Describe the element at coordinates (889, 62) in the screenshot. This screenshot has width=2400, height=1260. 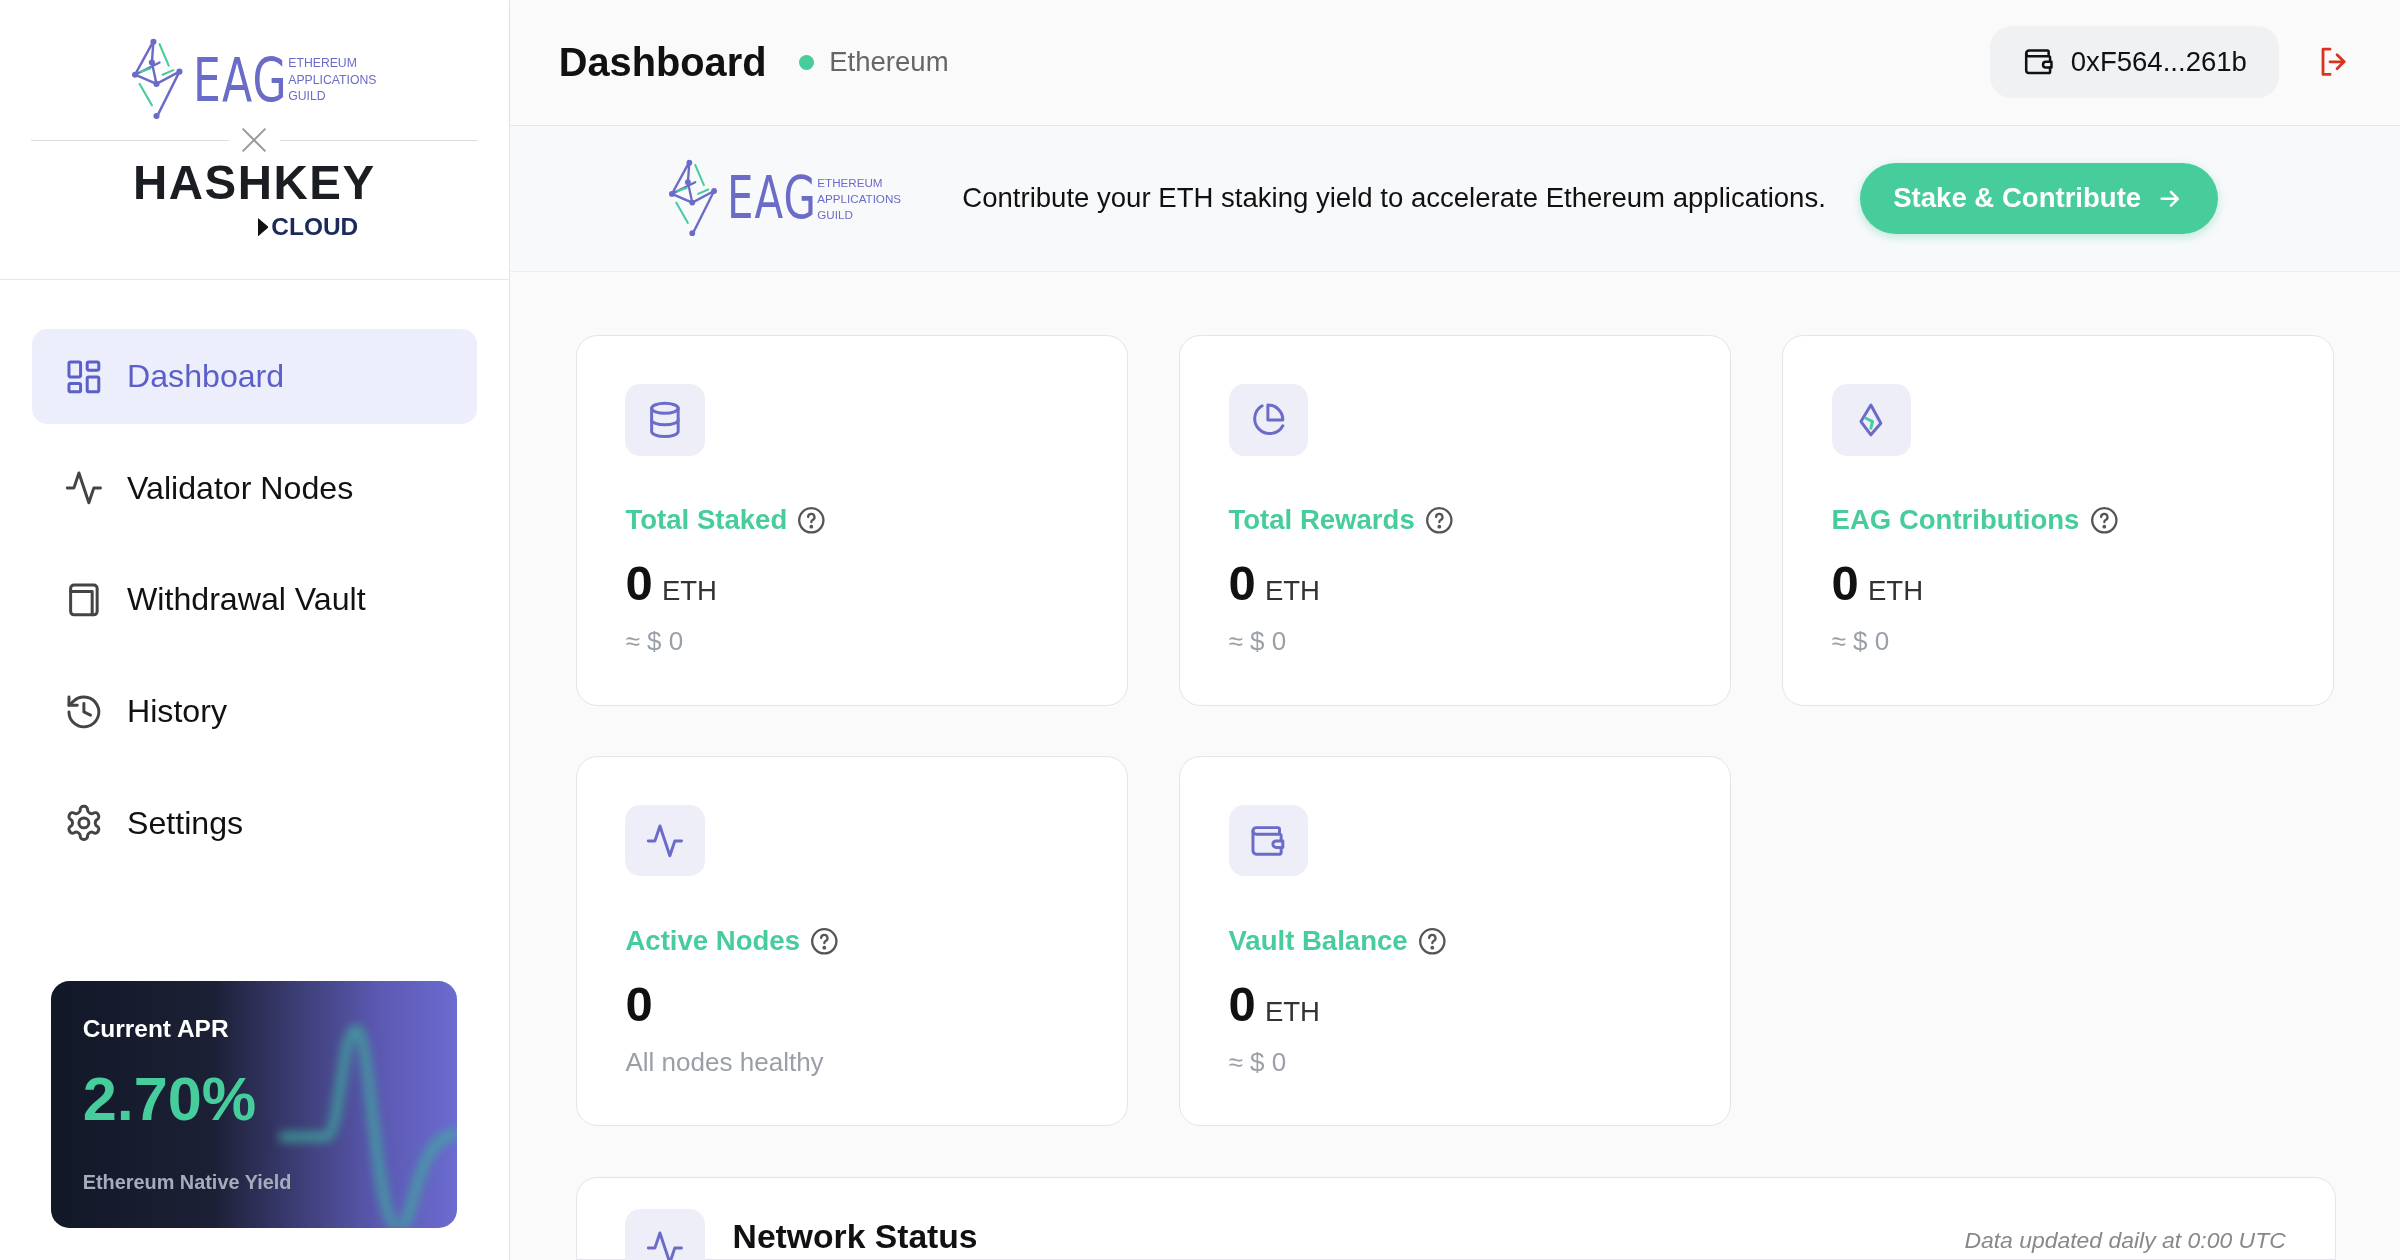
I see `network-name: Ethereum` at that location.